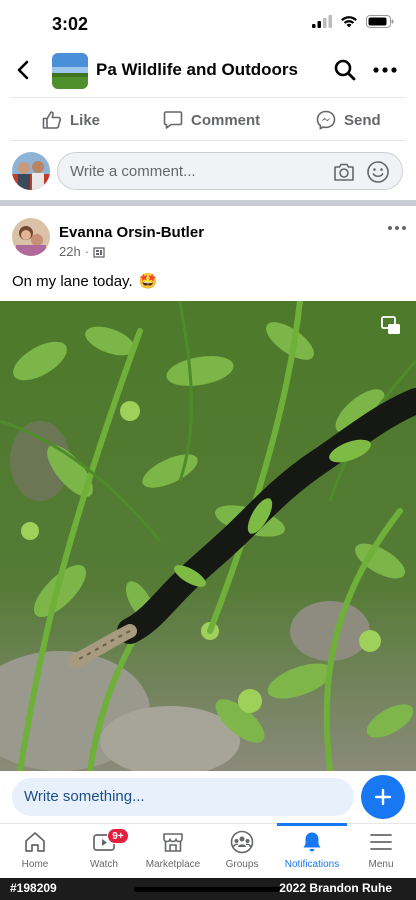 This screenshot has height=900, width=416. Describe the element at coordinates (70, 71) in the screenshot. I see `group-avatar` at that location.